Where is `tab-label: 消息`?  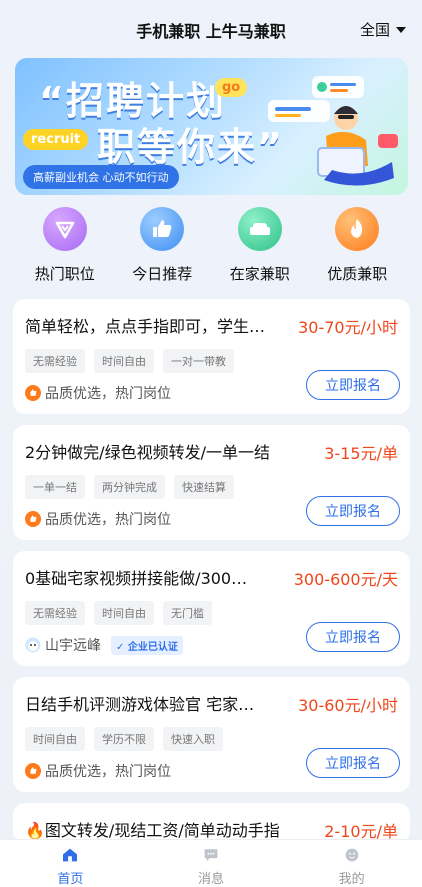
tab-label: 消息 is located at coordinates (210, 879).